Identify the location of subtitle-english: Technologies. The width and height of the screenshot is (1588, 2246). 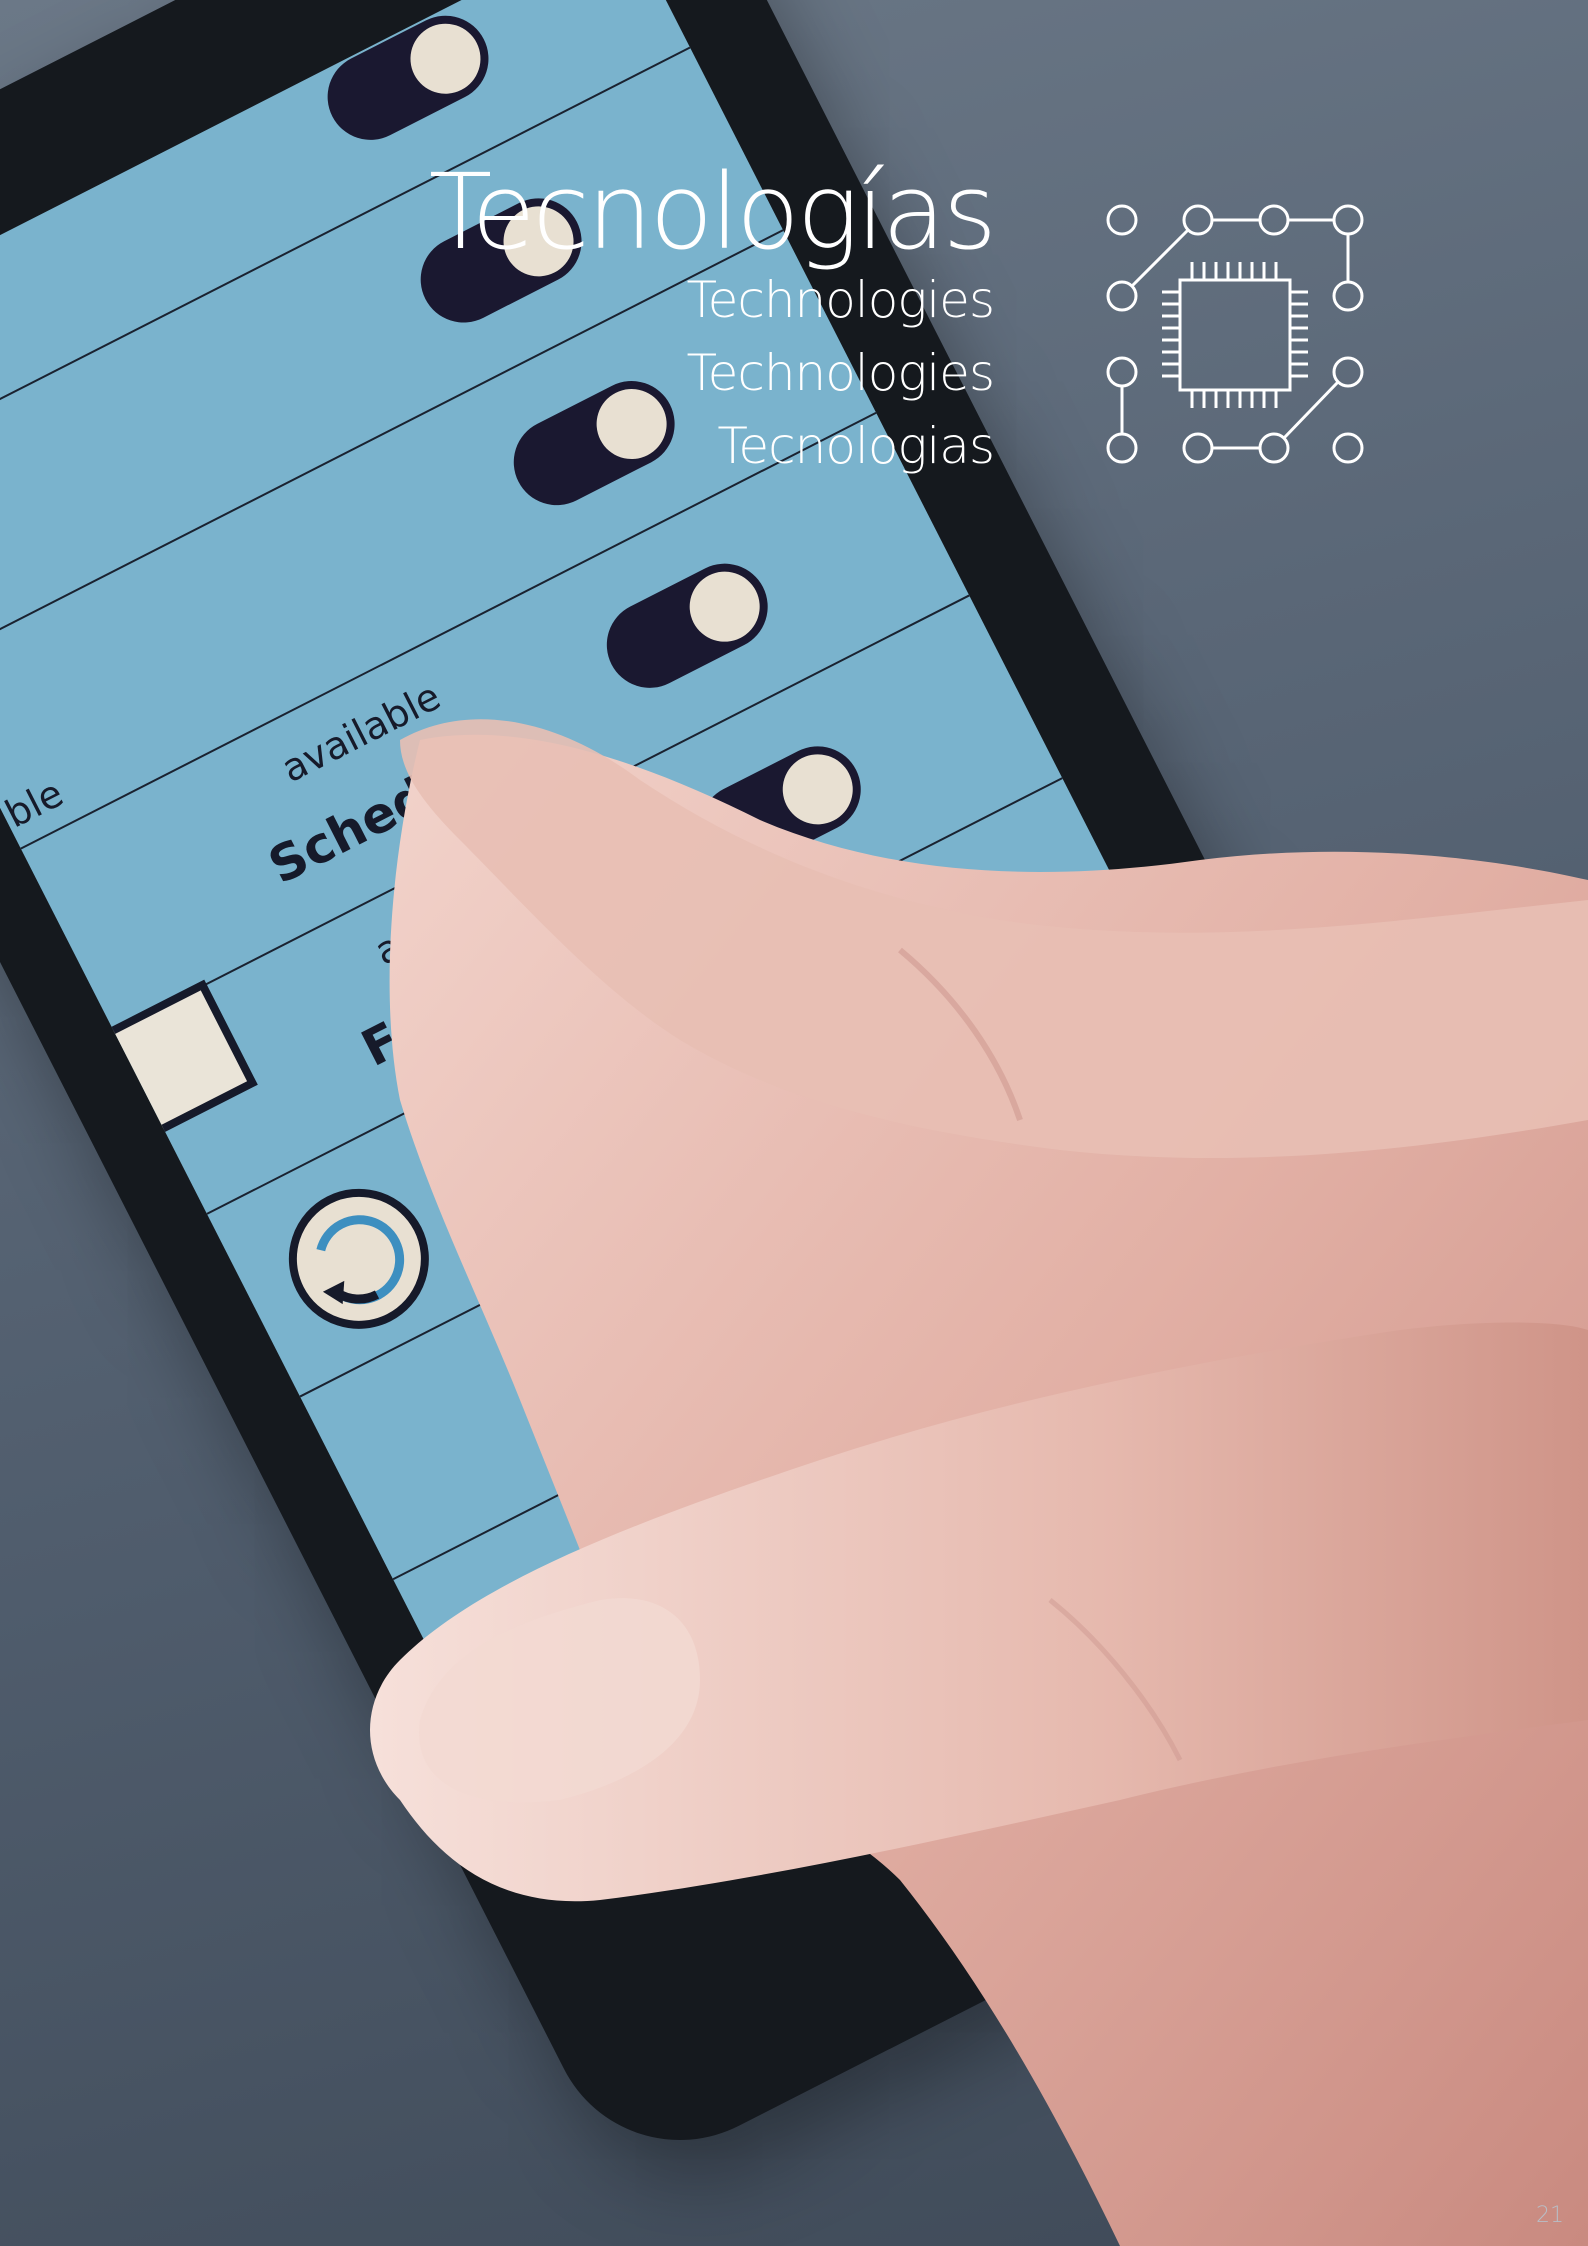
(840, 300).